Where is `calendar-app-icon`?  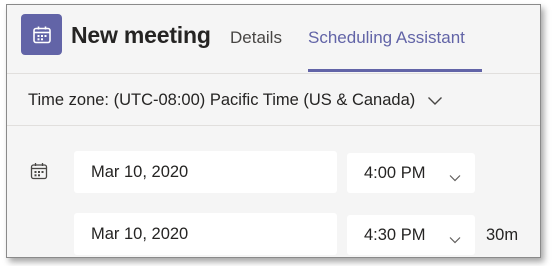 calendar-app-icon is located at coordinates (41, 34).